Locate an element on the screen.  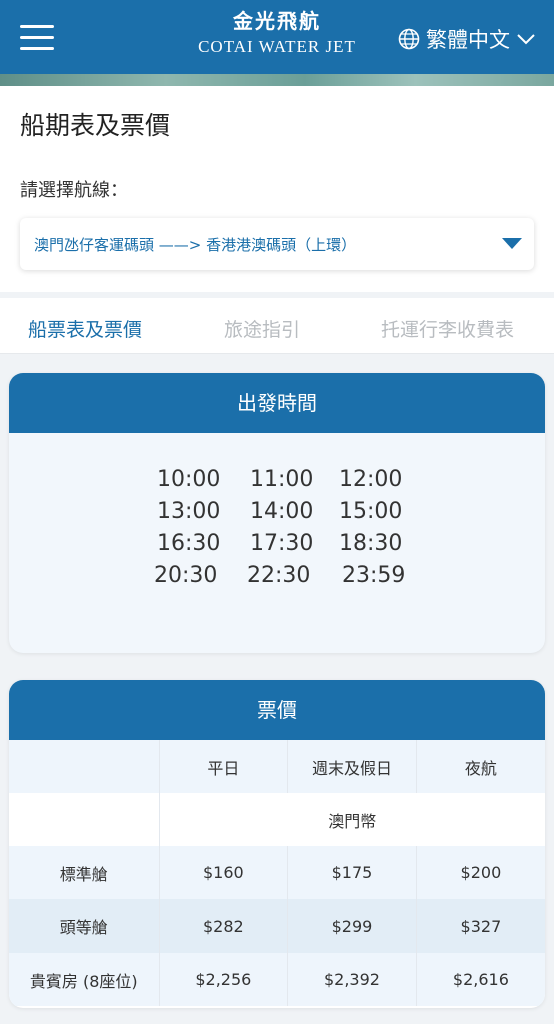
column-header is located at coordinates (84, 766).